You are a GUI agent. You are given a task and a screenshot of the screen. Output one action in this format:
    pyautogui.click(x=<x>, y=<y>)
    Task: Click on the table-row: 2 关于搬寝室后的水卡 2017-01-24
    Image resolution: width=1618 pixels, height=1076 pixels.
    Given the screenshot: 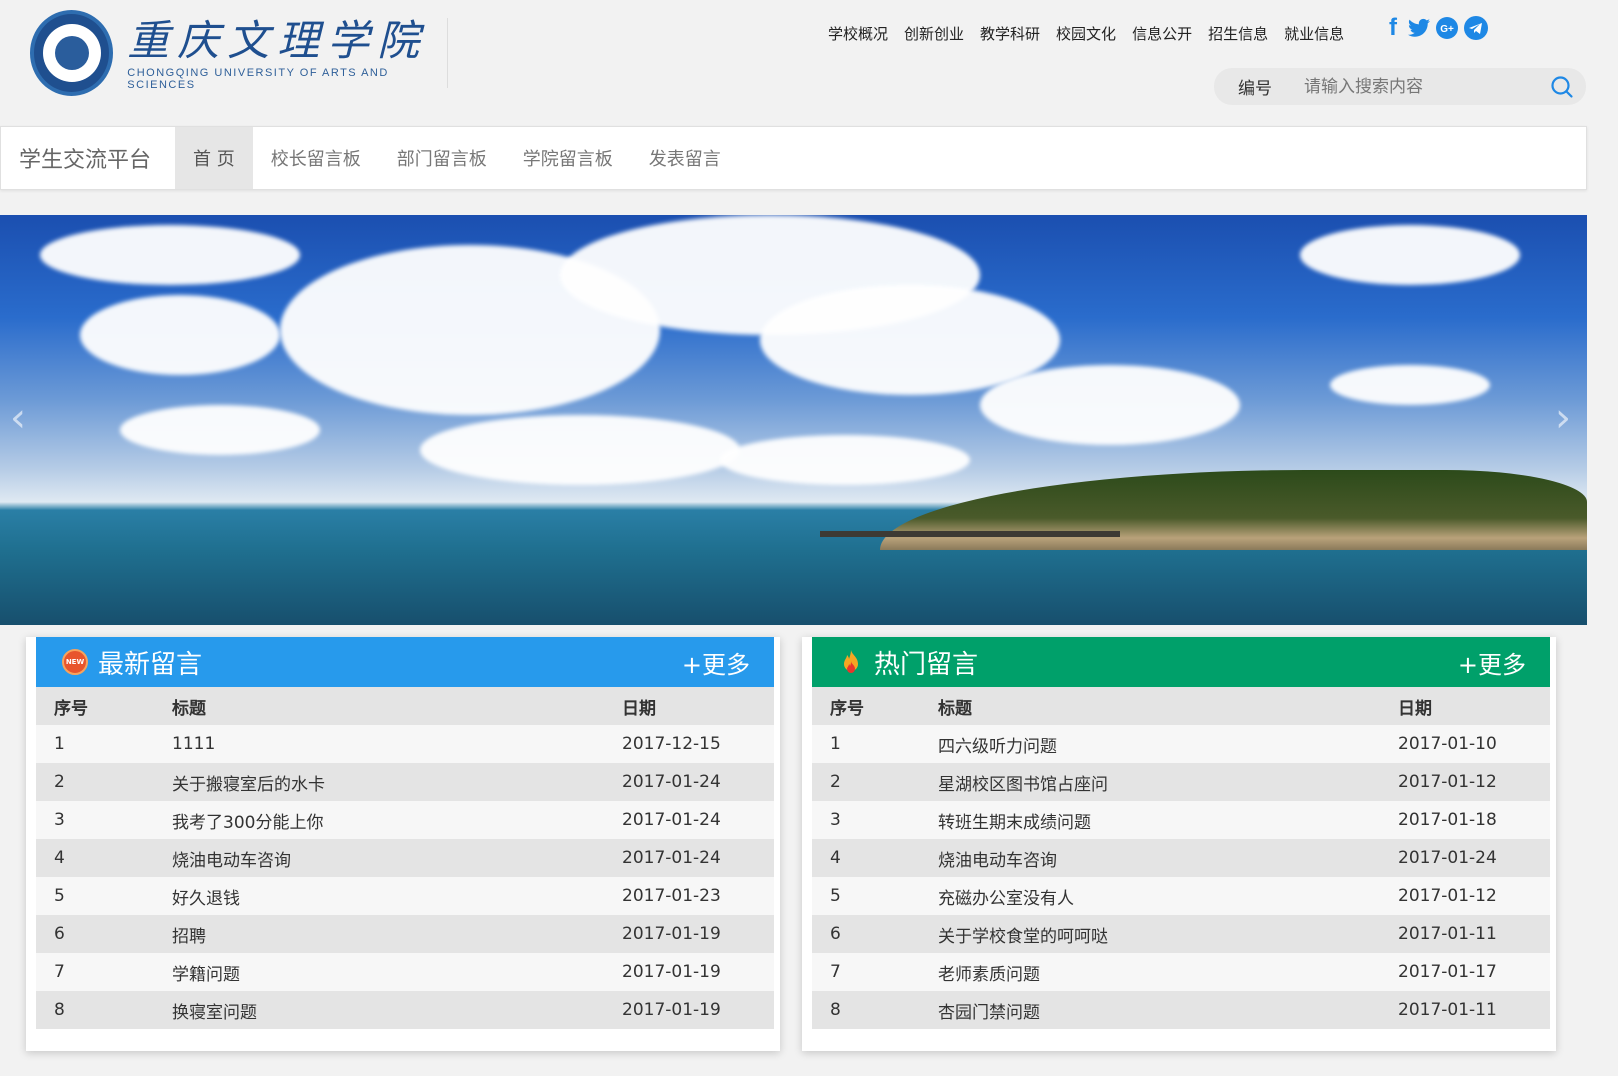 What is the action you would take?
    pyautogui.click(x=405, y=782)
    